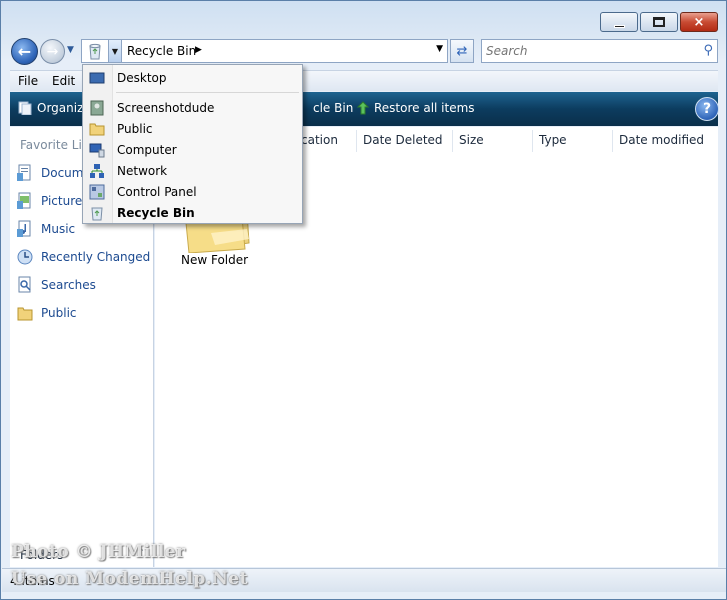 The height and width of the screenshot is (600, 727). I want to click on maximize-button, so click(659, 22).